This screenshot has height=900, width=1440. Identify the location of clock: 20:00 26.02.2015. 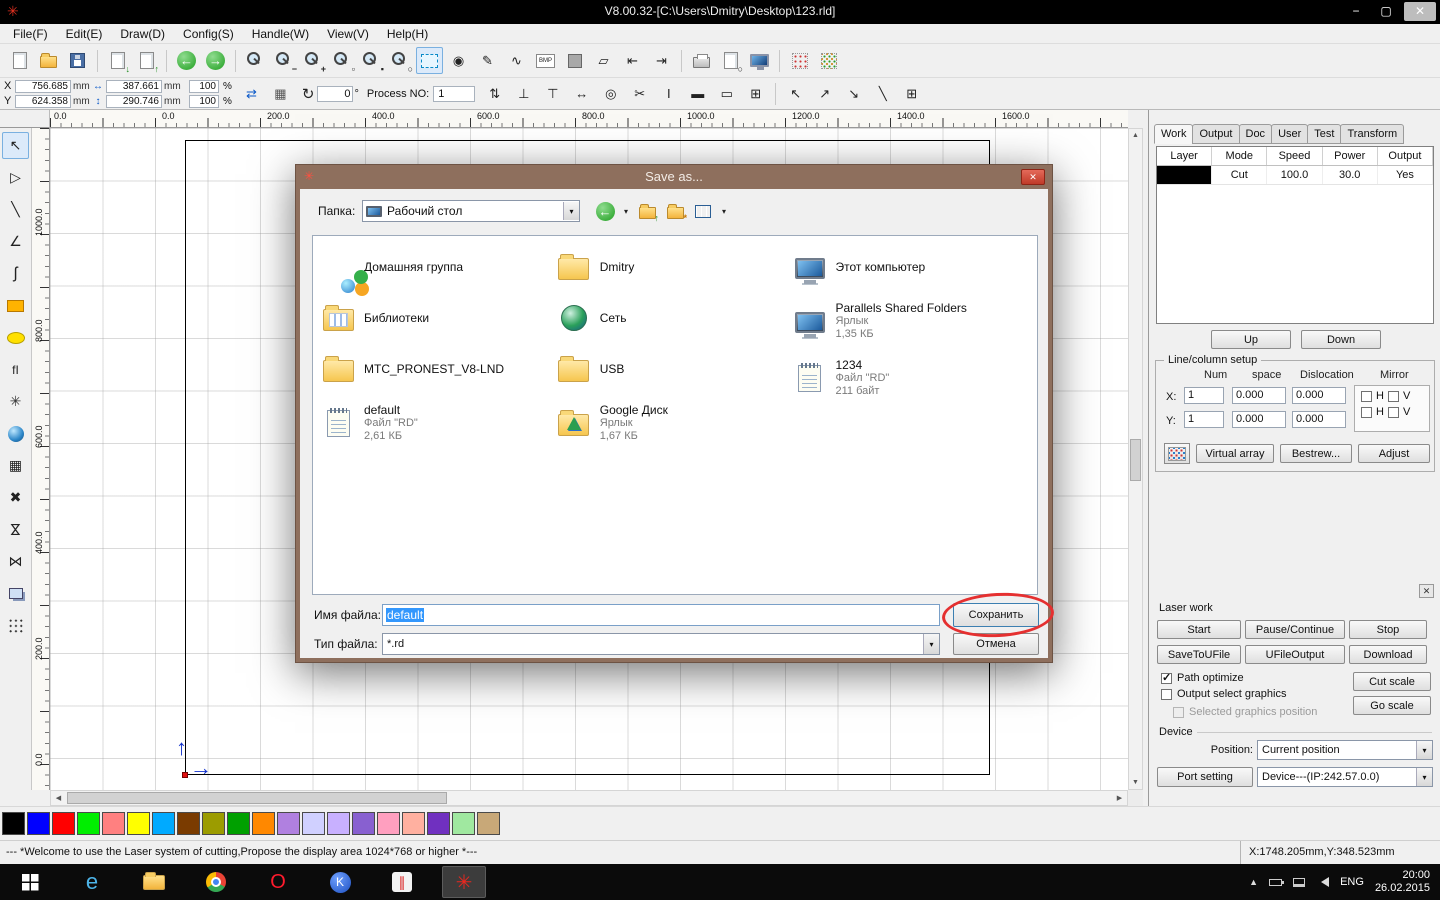
(1402, 882).